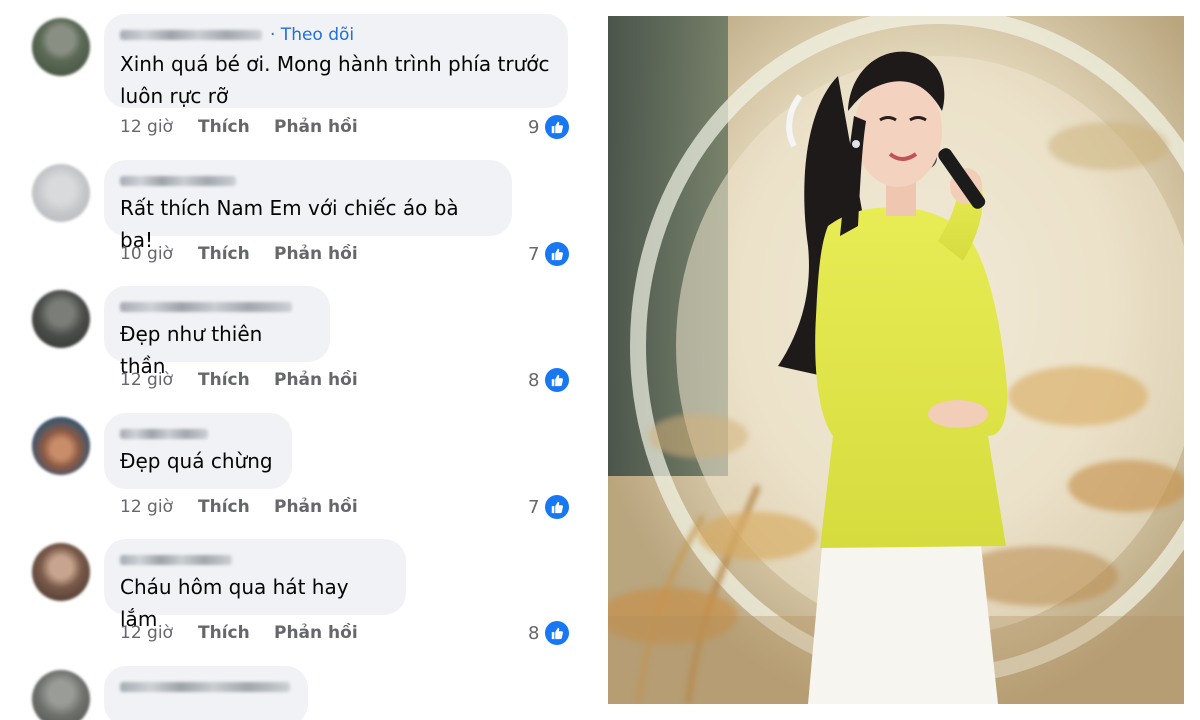 The height and width of the screenshot is (720, 1200). What do you see at coordinates (308, 206) in the screenshot?
I see `comment-bubble: Rất thích Nam Em với chiếc áo bà ba!` at bounding box center [308, 206].